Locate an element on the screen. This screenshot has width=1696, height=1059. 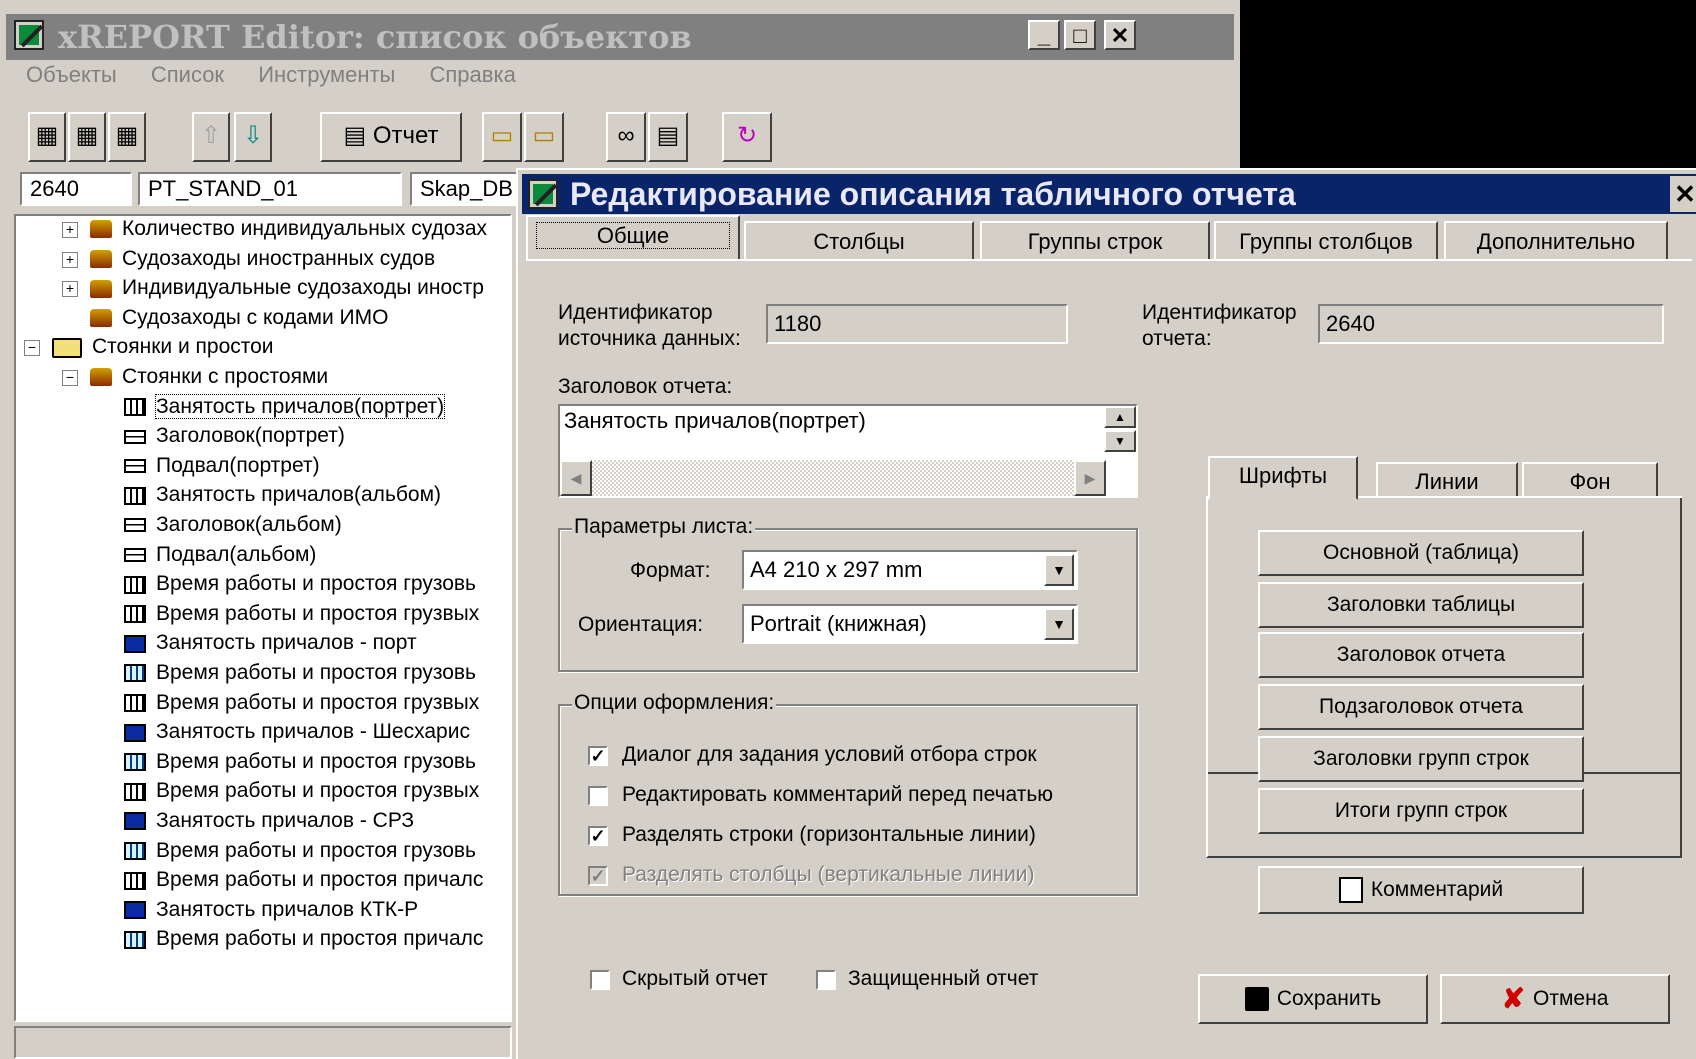
tree-item: Заголовок(портрет) is located at coordinates (234, 436).